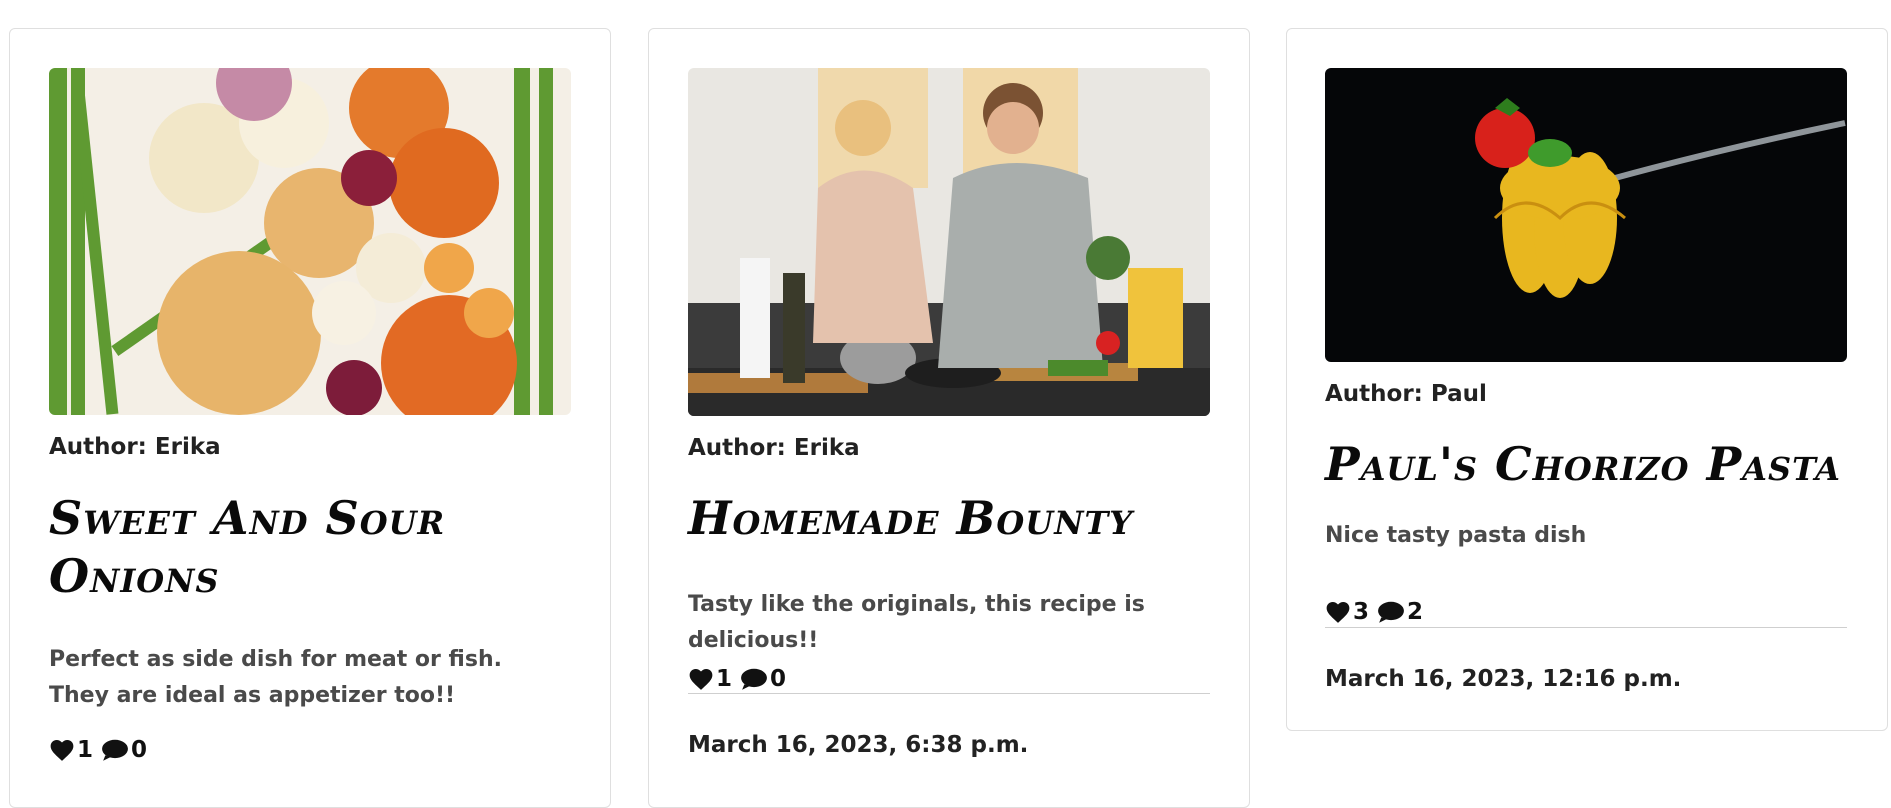 This screenshot has width=1891, height=808. What do you see at coordinates (1456, 535) in the screenshot?
I see `recipe-description: Nice tasty pasta dish` at bounding box center [1456, 535].